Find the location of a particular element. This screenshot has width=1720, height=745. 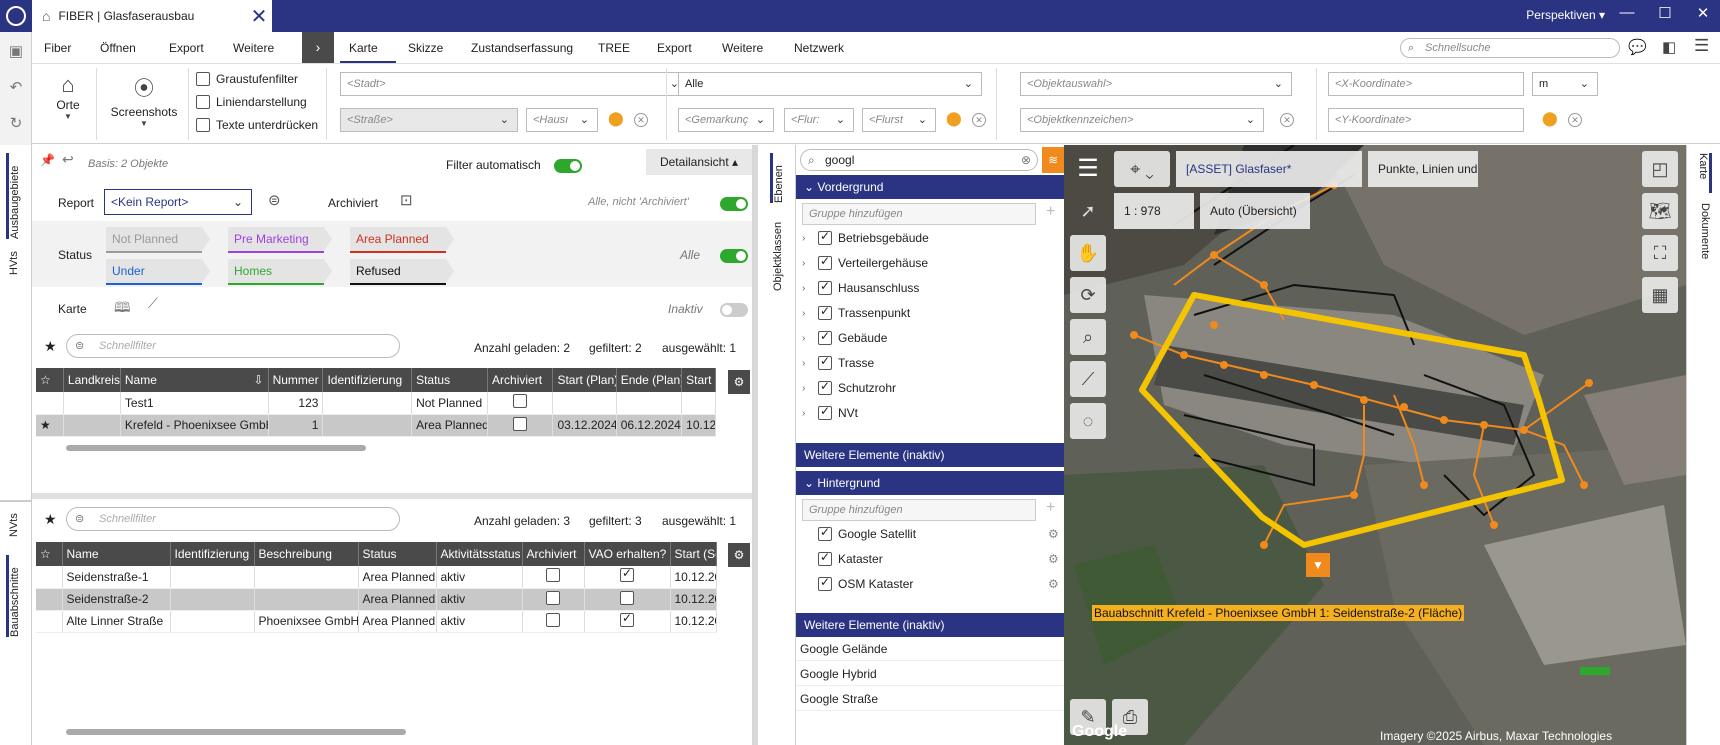

tab-skizze: Skizze is located at coordinates (425, 48).